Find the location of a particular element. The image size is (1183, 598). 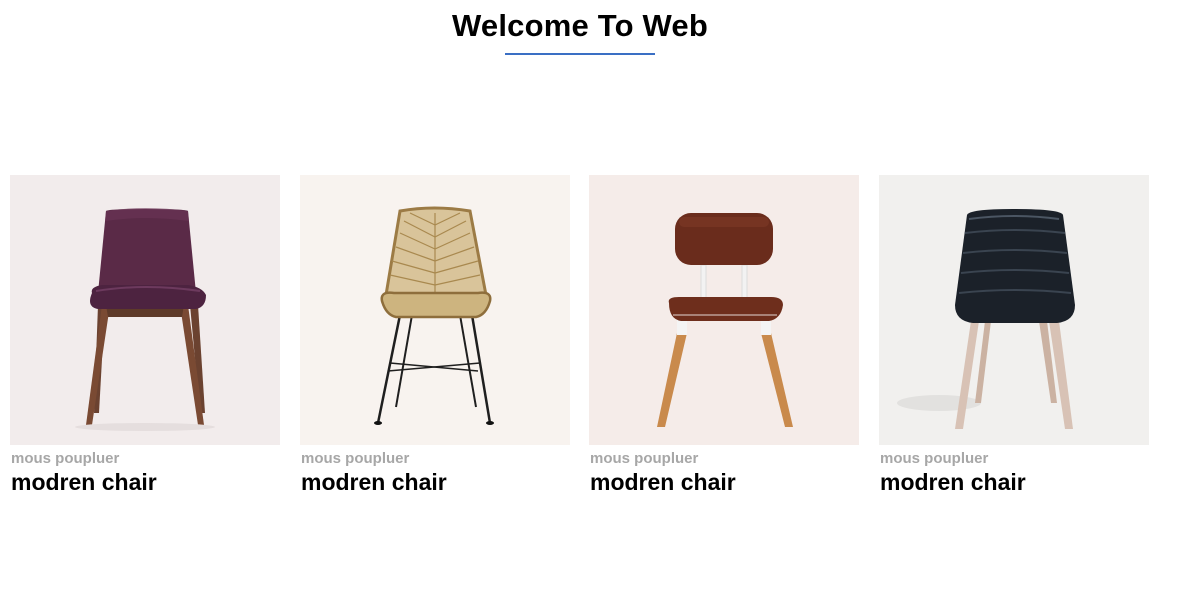

product-image-rattan-chair is located at coordinates (435, 310).